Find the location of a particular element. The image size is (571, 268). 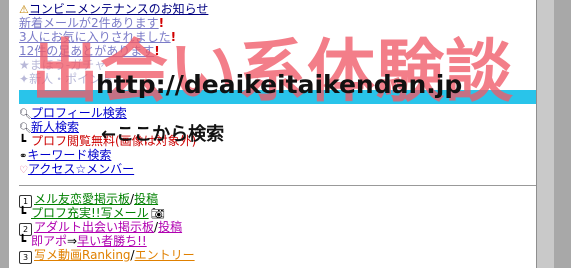

keyword-search-link: キーワード検索 is located at coordinates (69, 155).